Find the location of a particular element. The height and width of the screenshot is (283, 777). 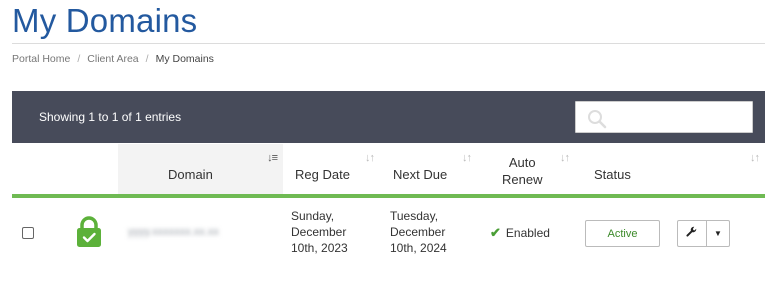

column-header-next-due: Next Due ↓↑ is located at coordinates (428, 169).